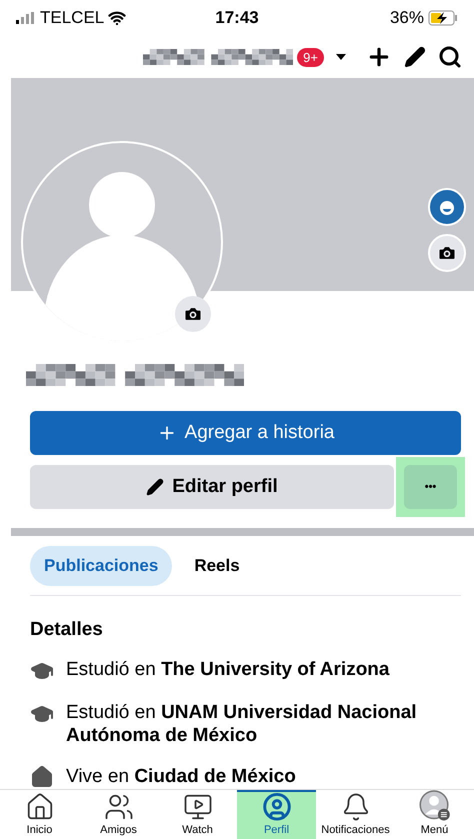  What do you see at coordinates (39, 814) in the screenshot?
I see `nav-tab: Inicio` at bounding box center [39, 814].